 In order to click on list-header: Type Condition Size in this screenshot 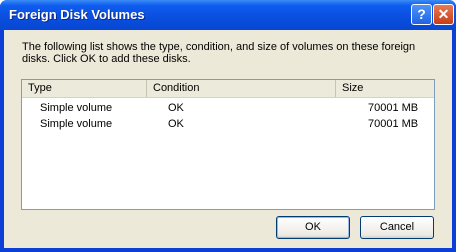, I will do `click(228, 89)`.